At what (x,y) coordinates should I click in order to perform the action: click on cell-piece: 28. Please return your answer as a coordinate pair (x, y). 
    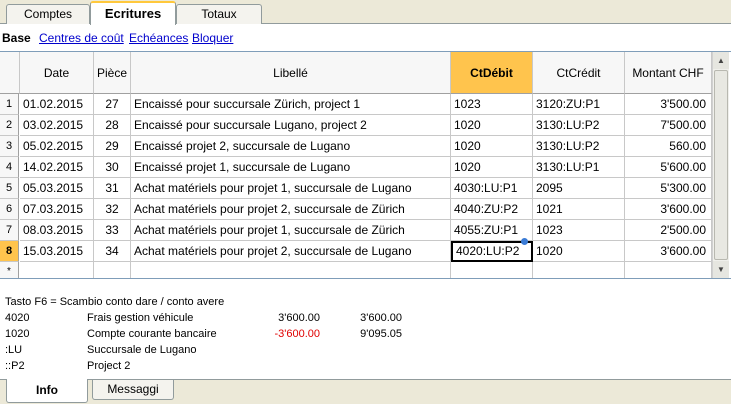
    Looking at the image, I should click on (112, 125).